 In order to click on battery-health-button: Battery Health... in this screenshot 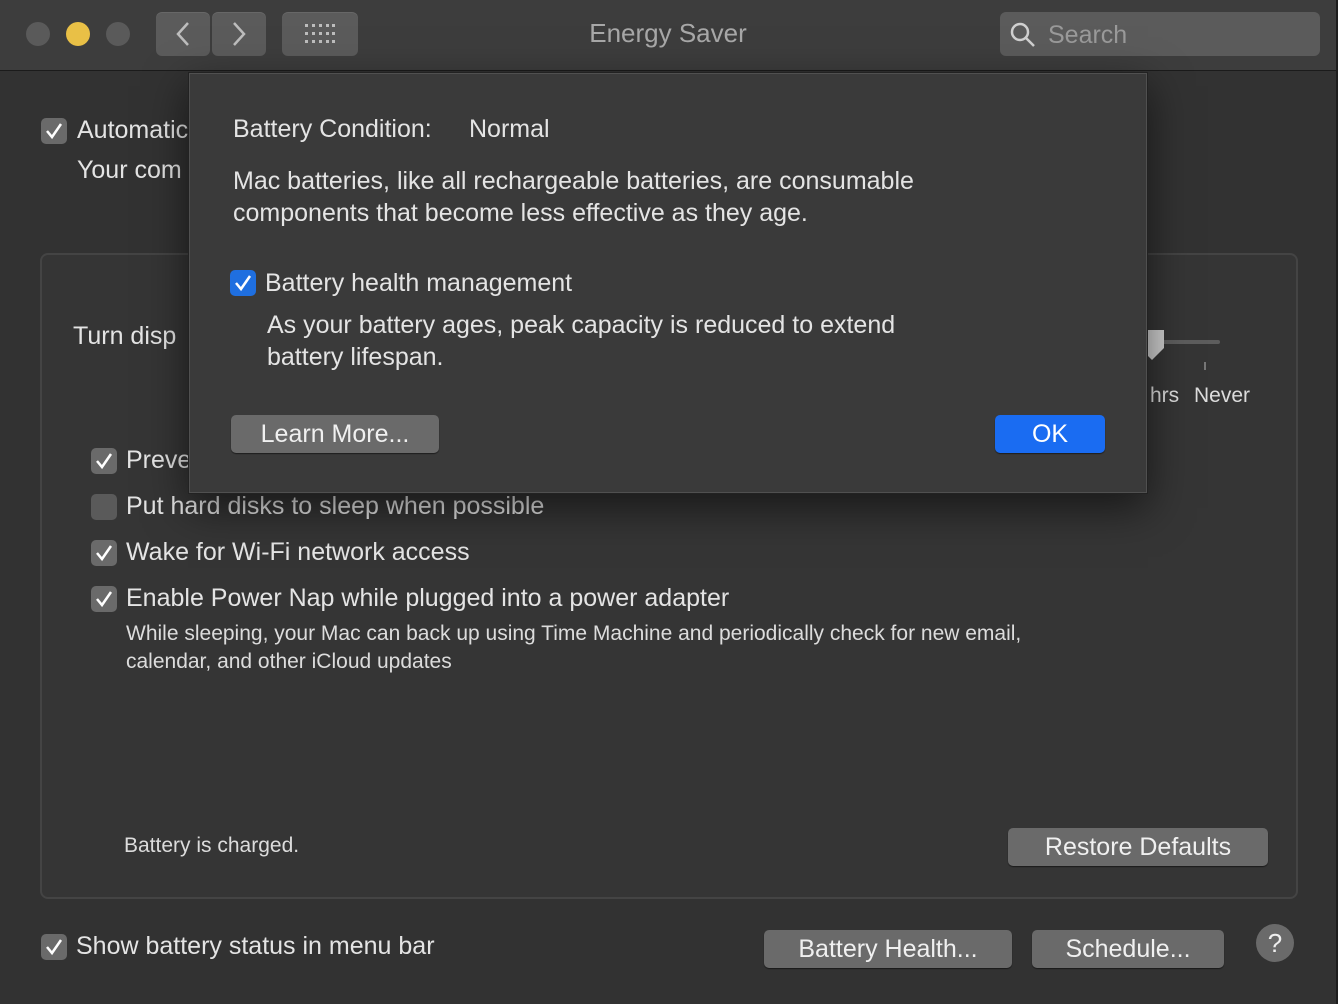, I will do `click(888, 949)`.